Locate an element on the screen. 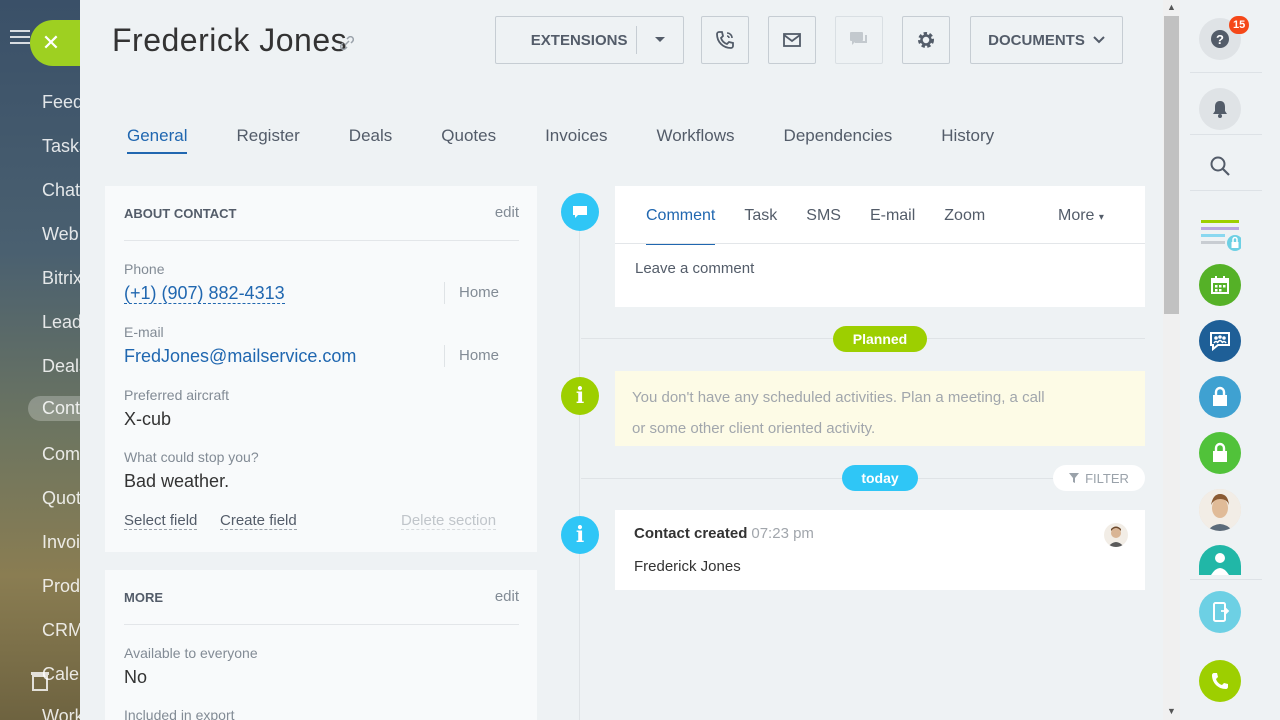 This screenshot has height=720, width=1280. nav-item-invoices: Invoices is located at coordinates (61, 542).